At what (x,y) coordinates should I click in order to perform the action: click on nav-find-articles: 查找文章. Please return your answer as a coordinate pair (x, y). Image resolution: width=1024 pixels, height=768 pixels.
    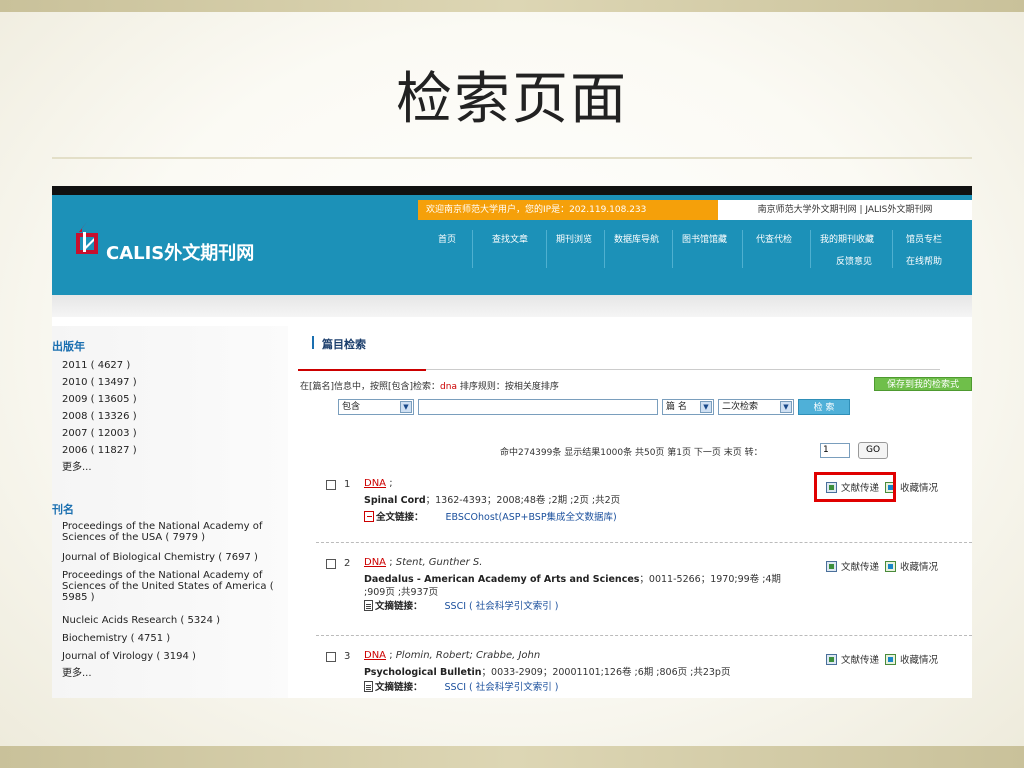
    Looking at the image, I should click on (510, 238).